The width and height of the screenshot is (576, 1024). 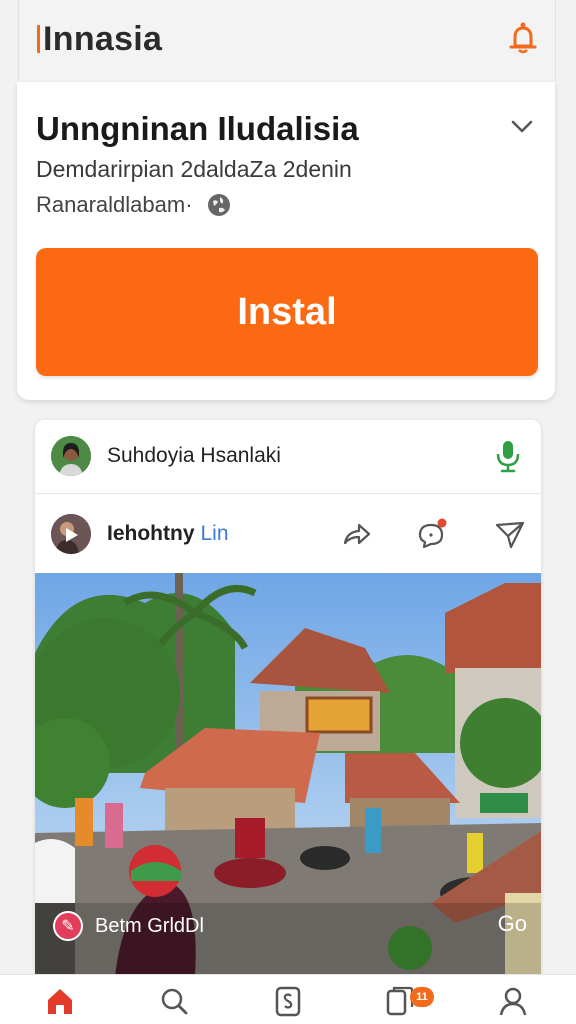 What do you see at coordinates (287, 312) in the screenshot?
I see `install-button: Instal` at bounding box center [287, 312].